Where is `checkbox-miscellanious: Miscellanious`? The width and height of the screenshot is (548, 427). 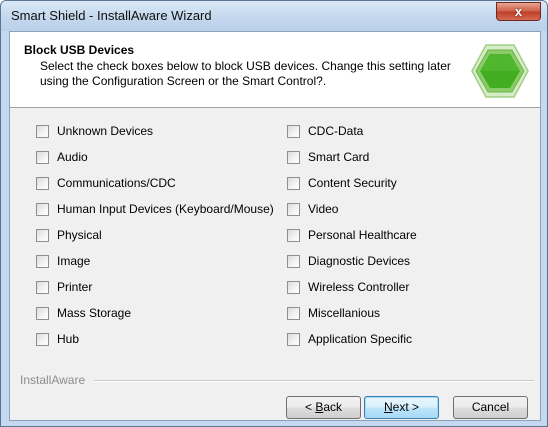
checkbox-miscellanious: Miscellanious is located at coordinates (333, 313).